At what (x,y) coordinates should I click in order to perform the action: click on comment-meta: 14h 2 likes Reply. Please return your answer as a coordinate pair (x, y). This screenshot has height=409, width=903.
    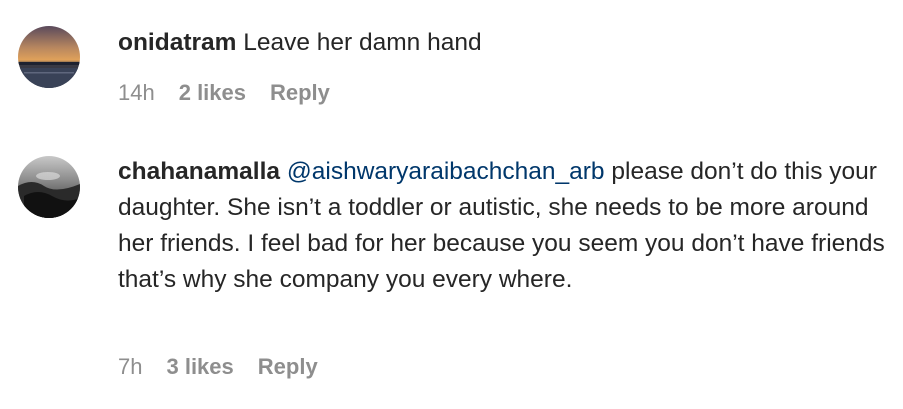
    Looking at the image, I should click on (224, 93).